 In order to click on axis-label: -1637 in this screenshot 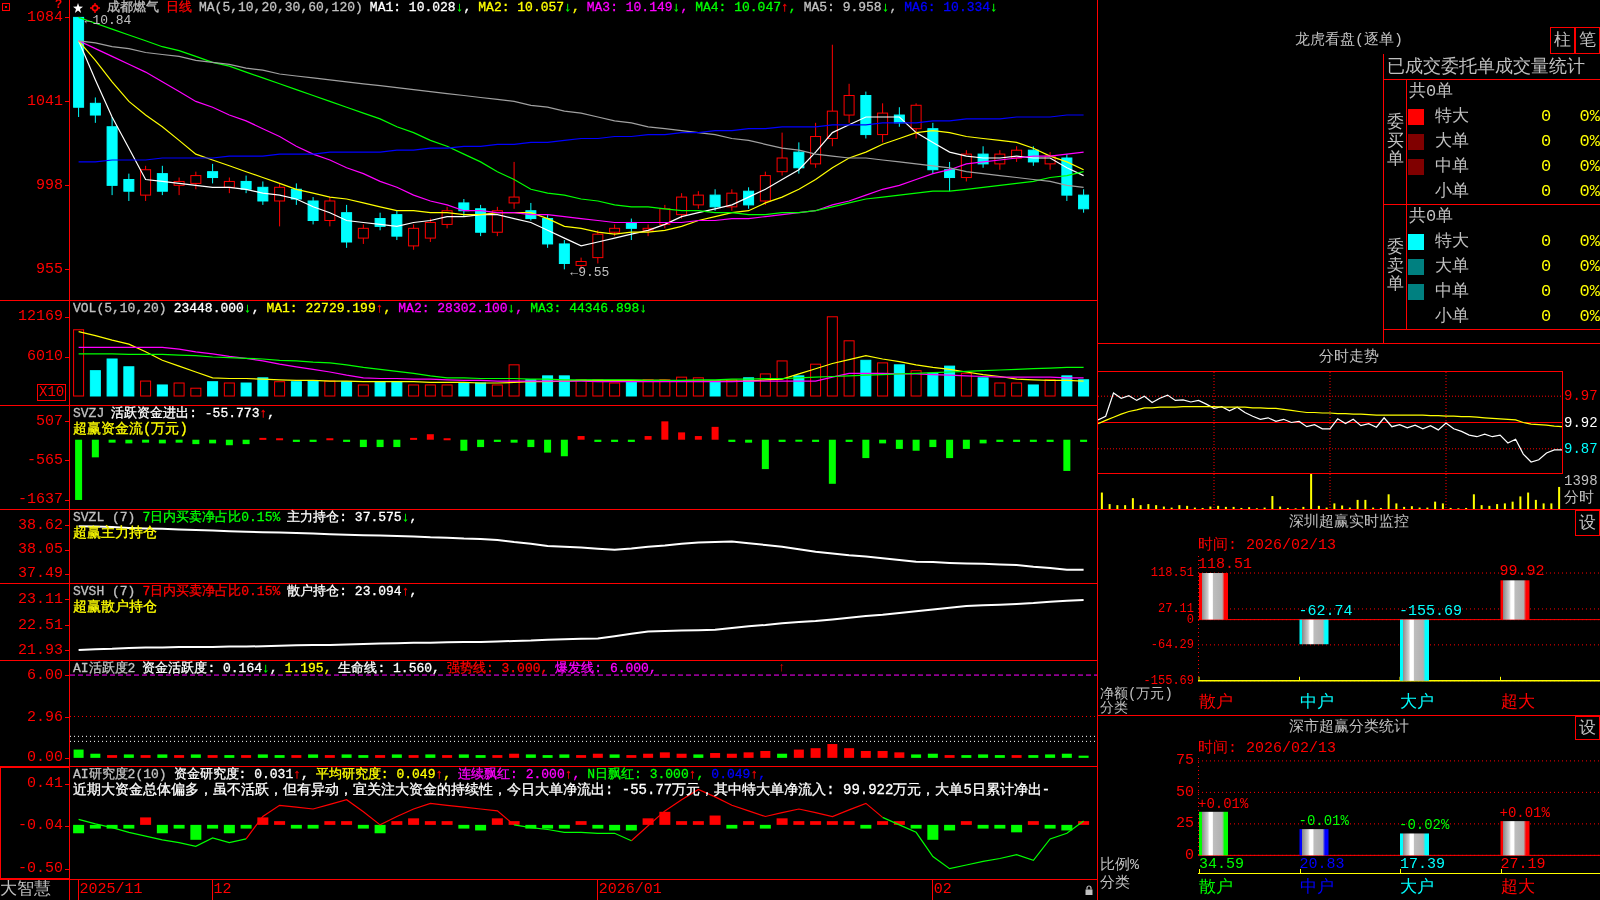, I will do `click(40, 500)`.